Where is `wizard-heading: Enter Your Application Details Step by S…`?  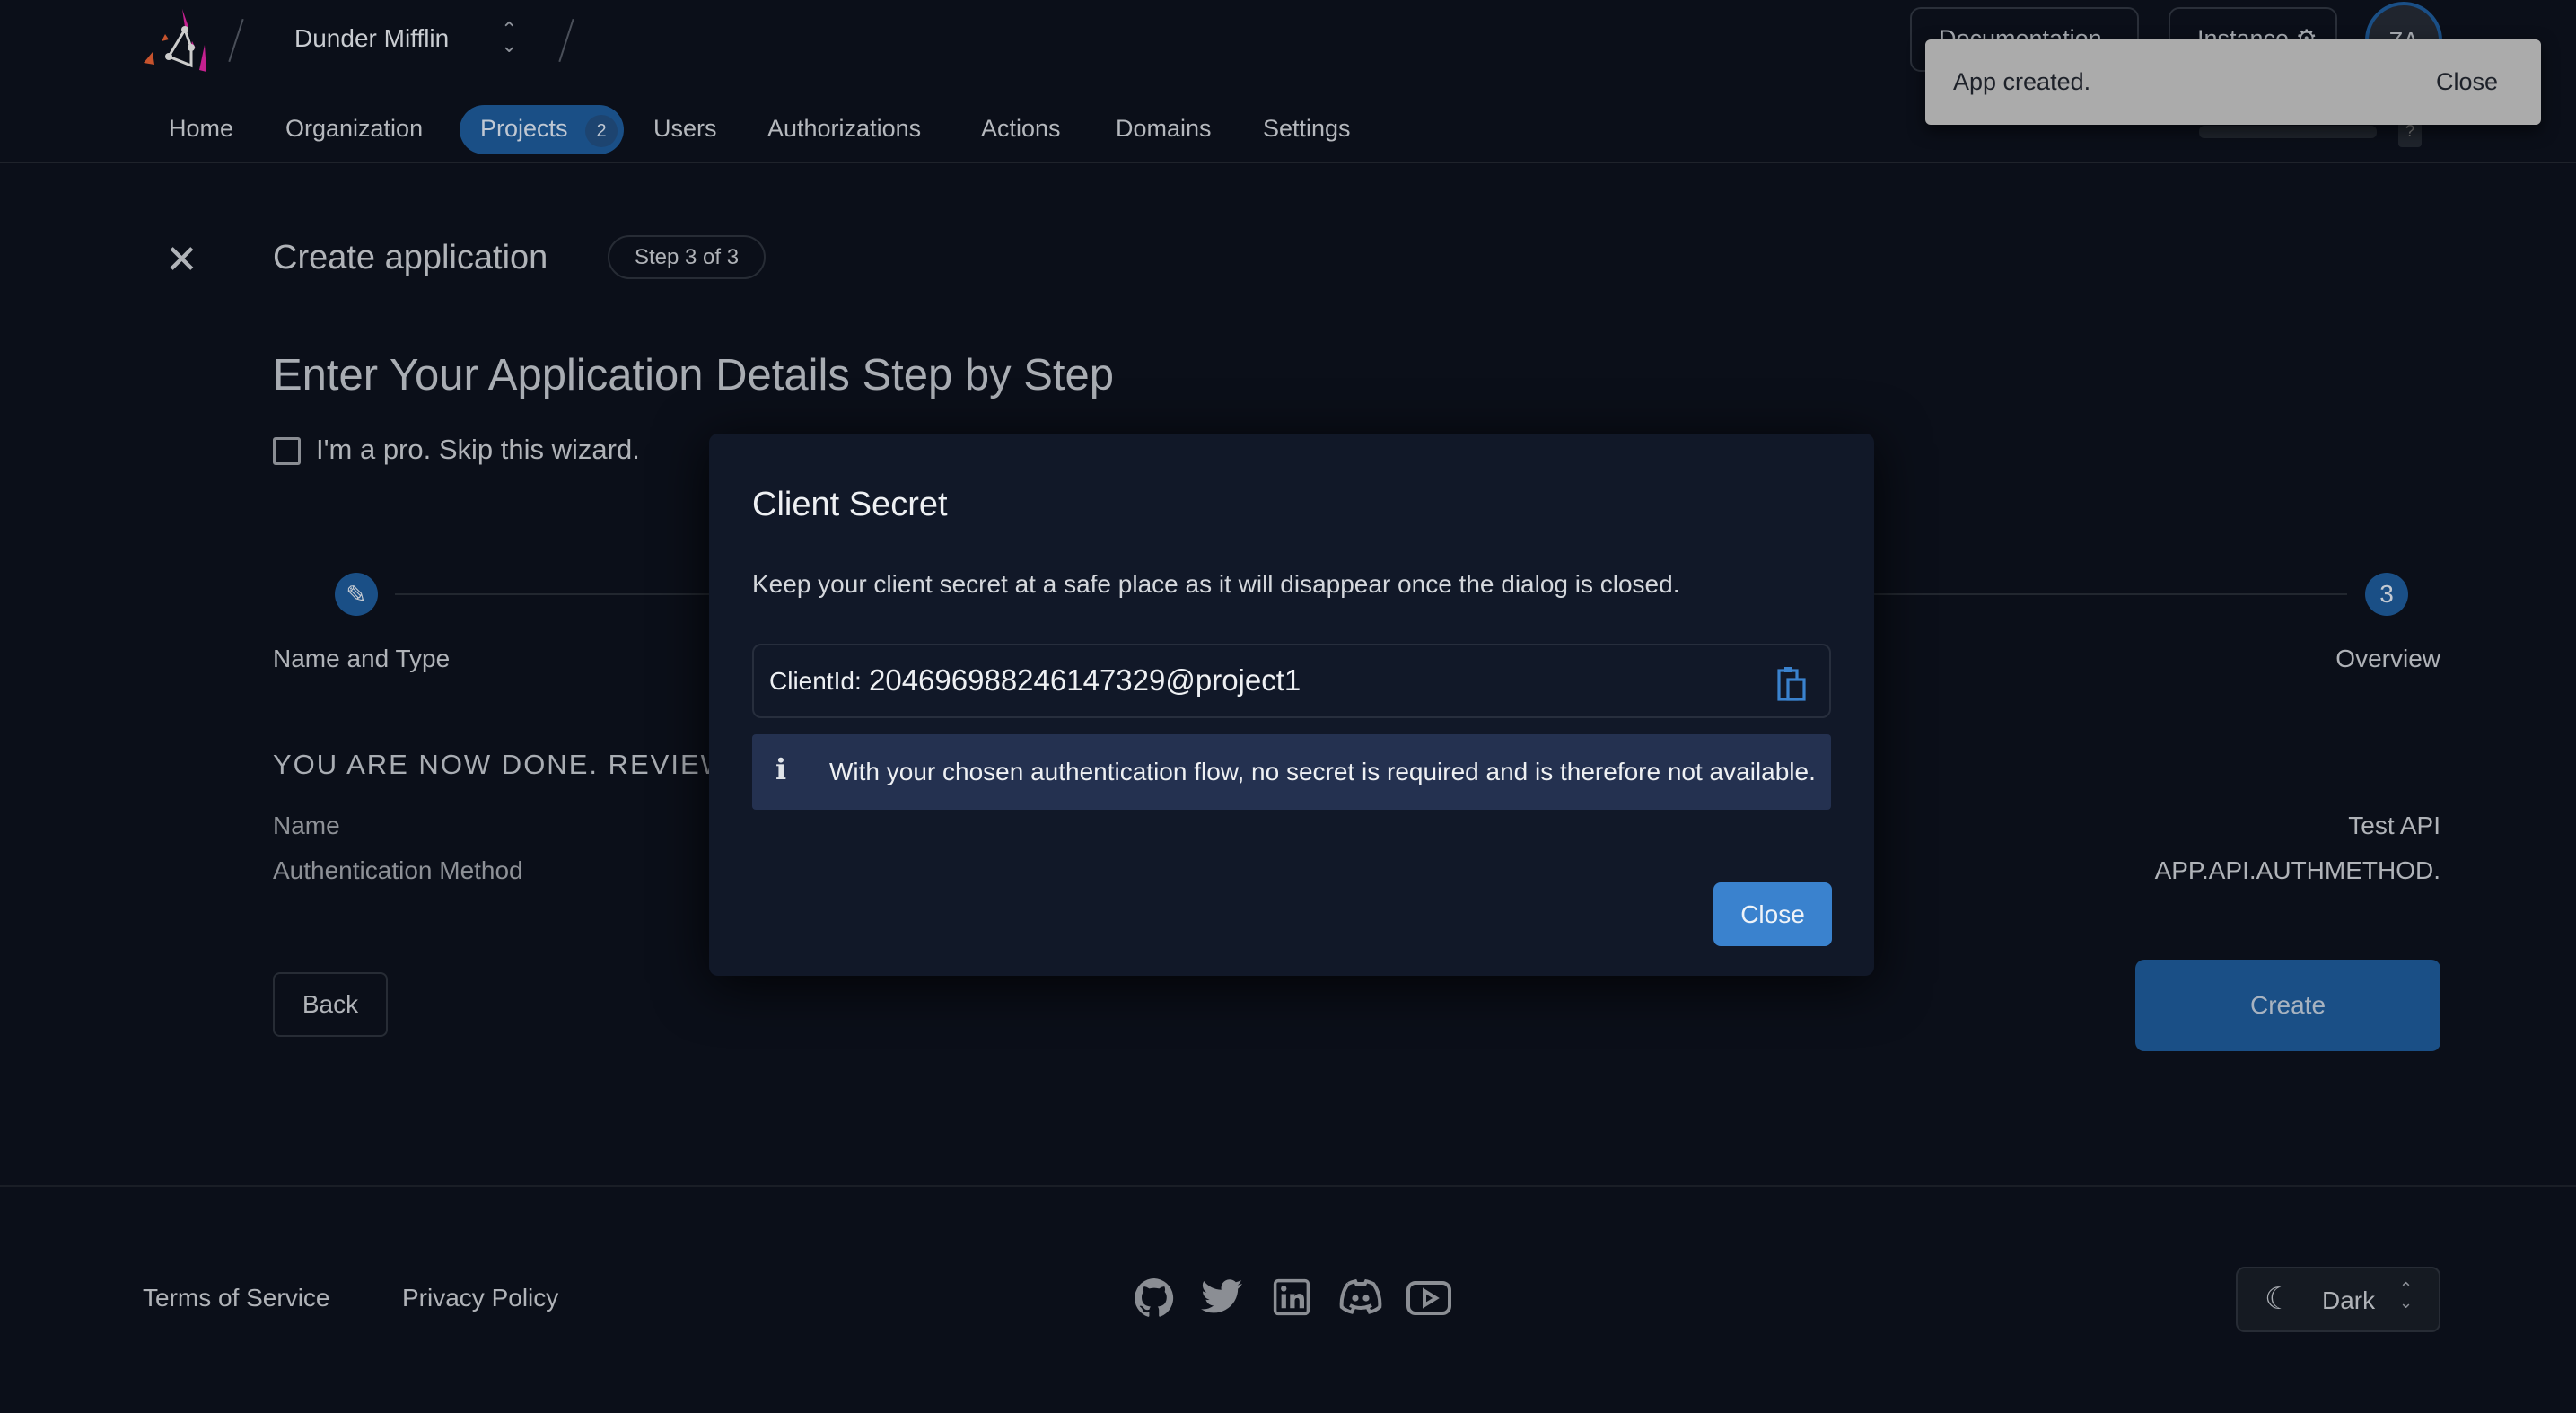
wizard-heading: Enter Your Application Details Step by S… is located at coordinates (694, 375).